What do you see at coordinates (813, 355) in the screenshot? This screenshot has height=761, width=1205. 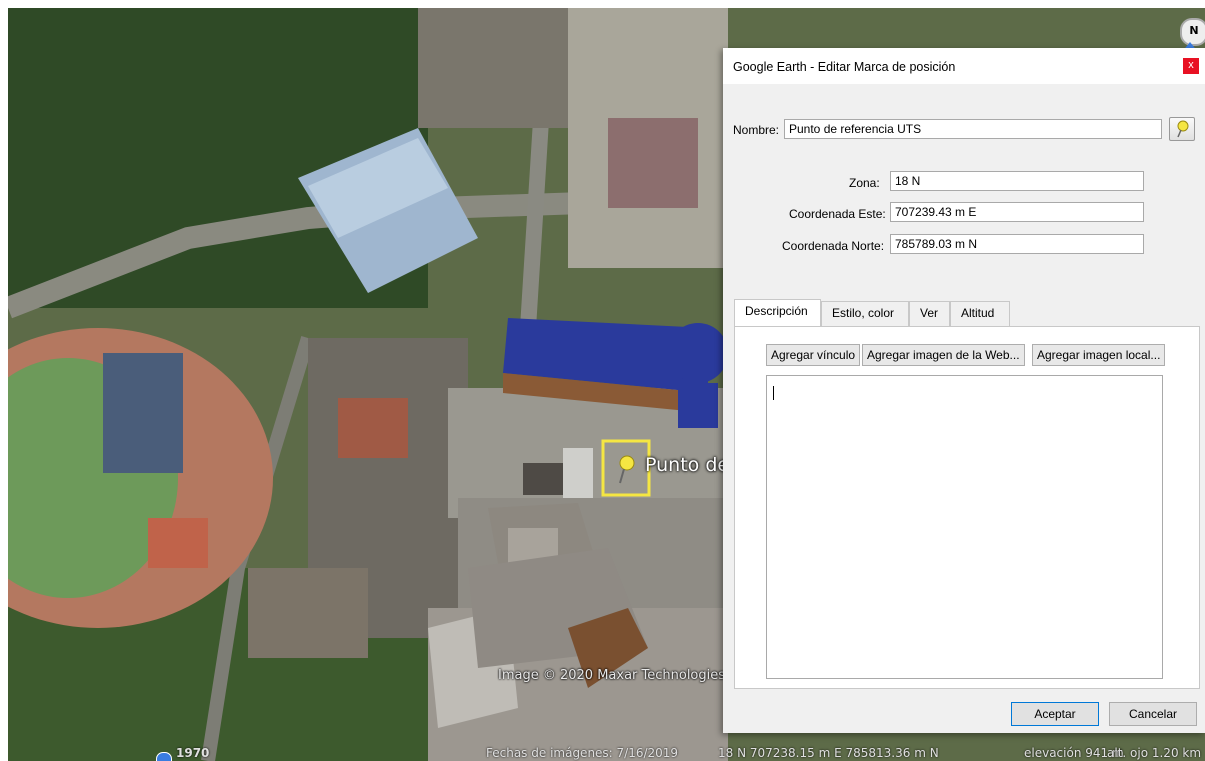 I see `add-link-button: Agregar vínculo` at bounding box center [813, 355].